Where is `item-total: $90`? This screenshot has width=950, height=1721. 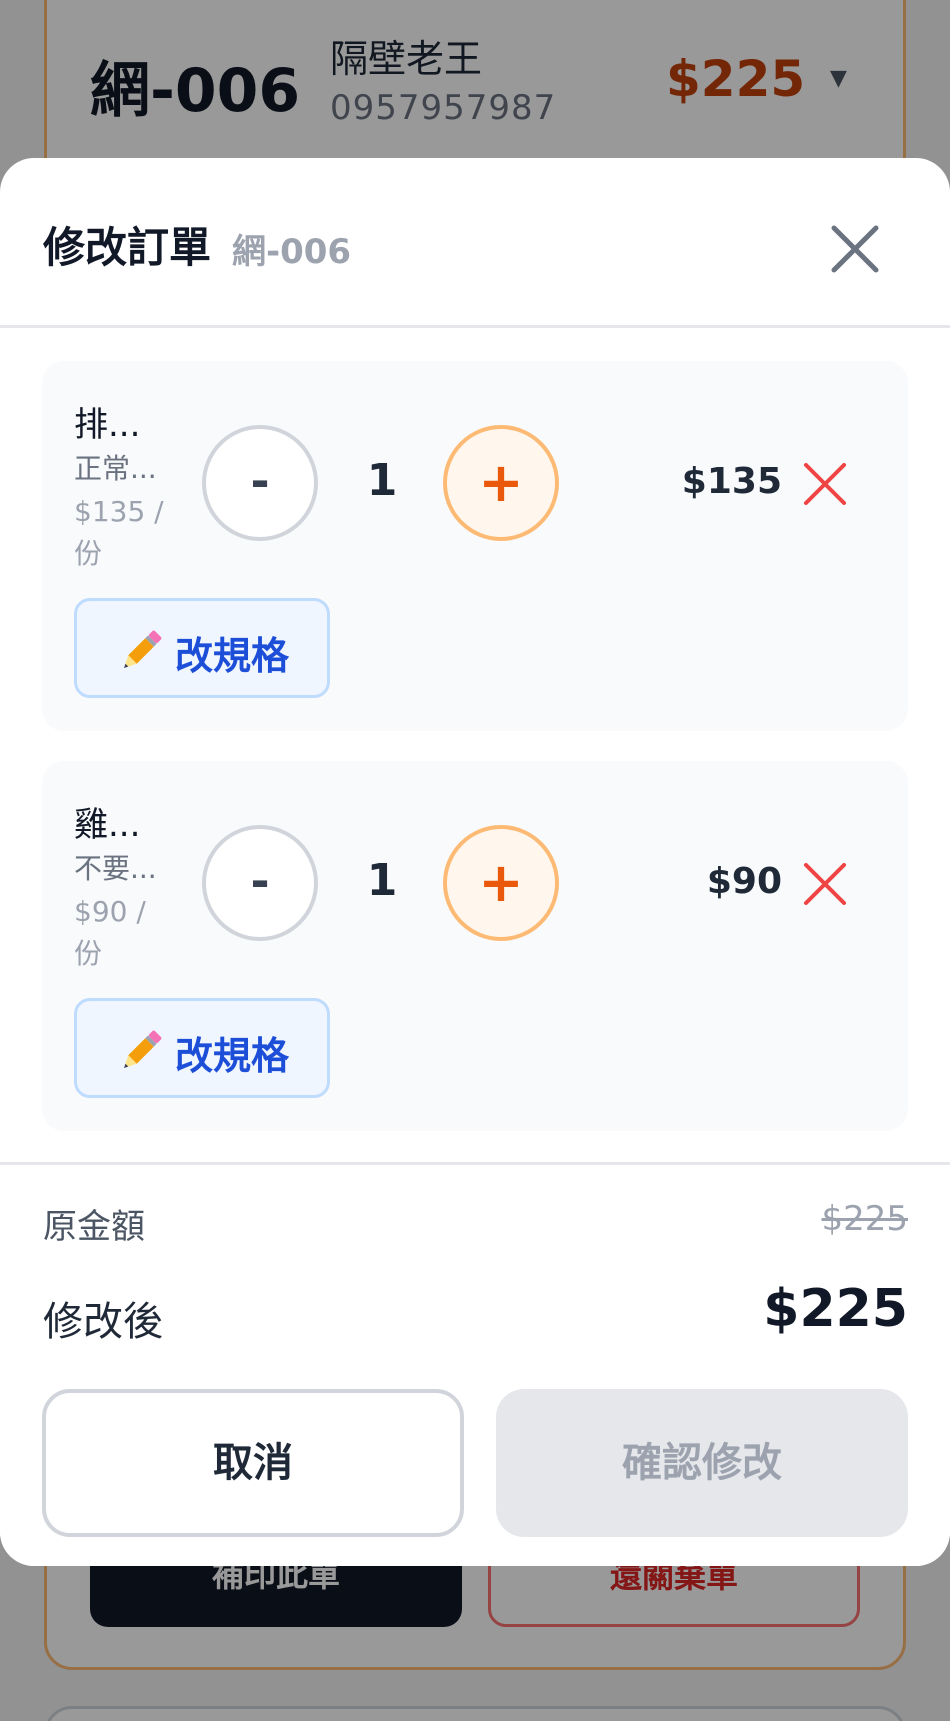 item-total: $90 is located at coordinates (744, 881).